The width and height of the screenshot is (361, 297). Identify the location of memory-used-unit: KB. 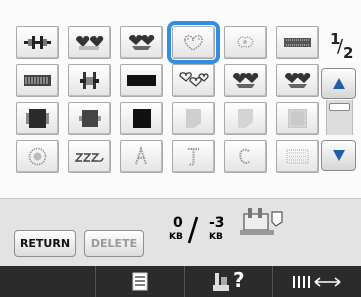
(176, 237).